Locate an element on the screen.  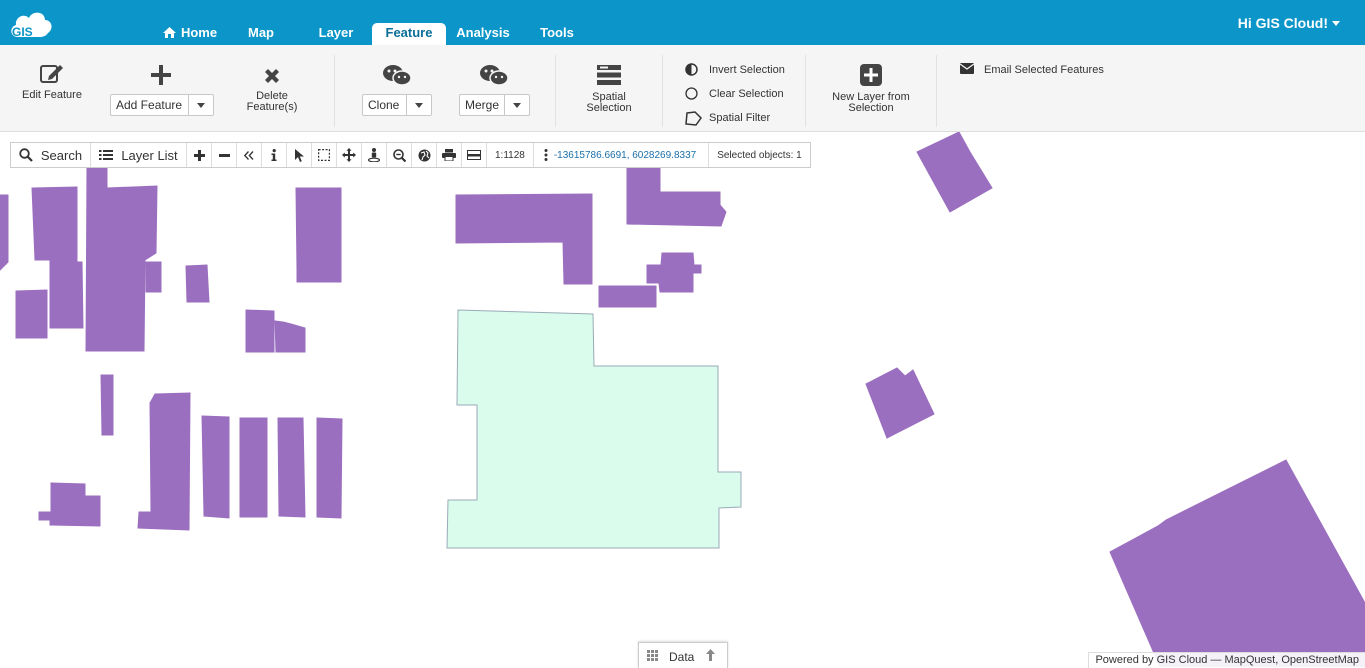
circle-icon is located at coordinates (691, 93).